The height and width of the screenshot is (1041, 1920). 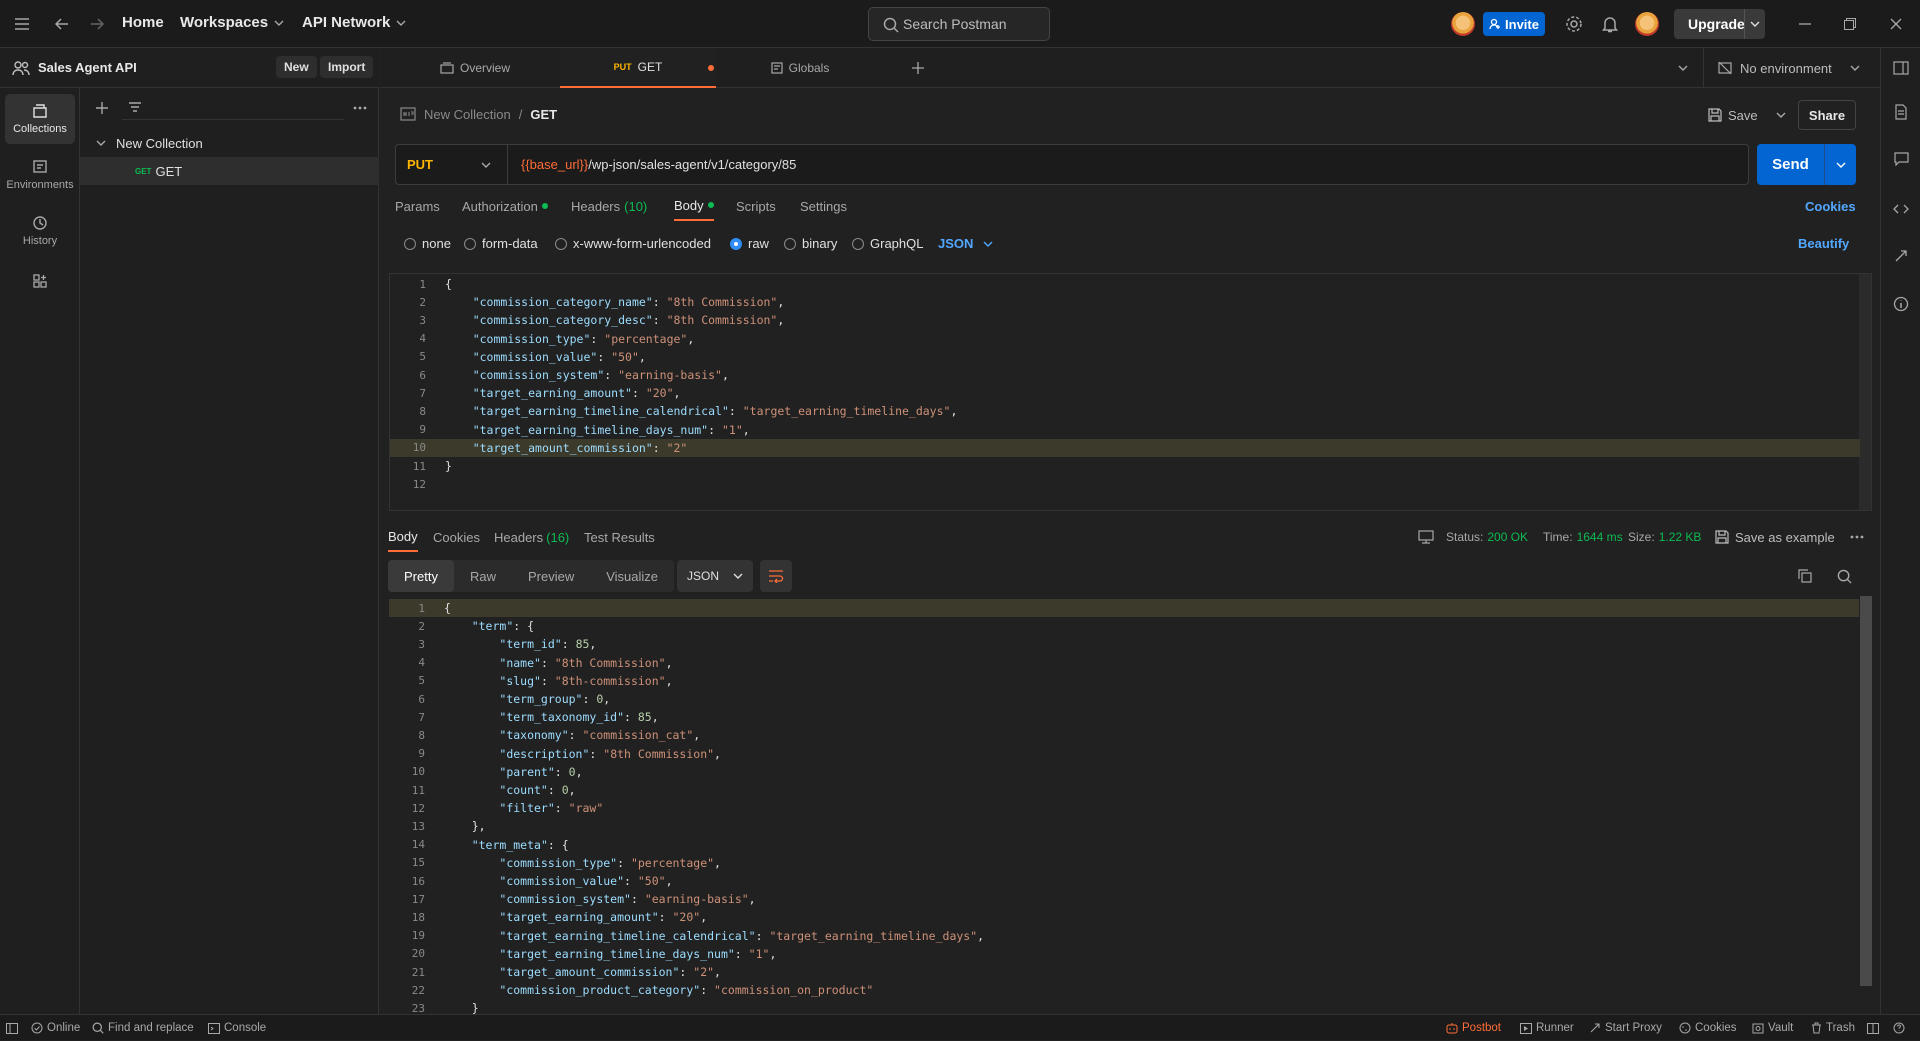 What do you see at coordinates (959, 24) in the screenshot?
I see `search-input: Search Postman` at bounding box center [959, 24].